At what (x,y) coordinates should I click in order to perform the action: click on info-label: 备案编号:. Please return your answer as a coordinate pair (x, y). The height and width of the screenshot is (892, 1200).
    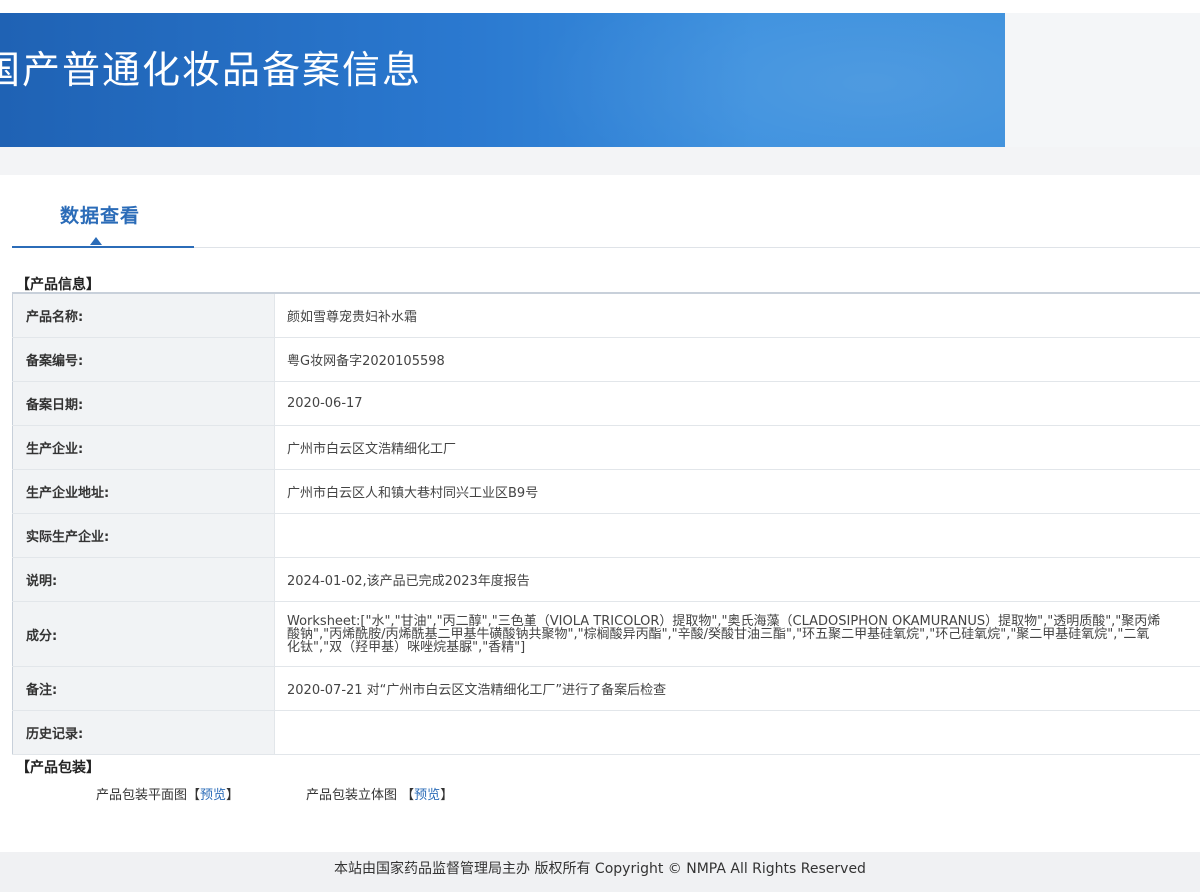
    Looking at the image, I should click on (143, 359).